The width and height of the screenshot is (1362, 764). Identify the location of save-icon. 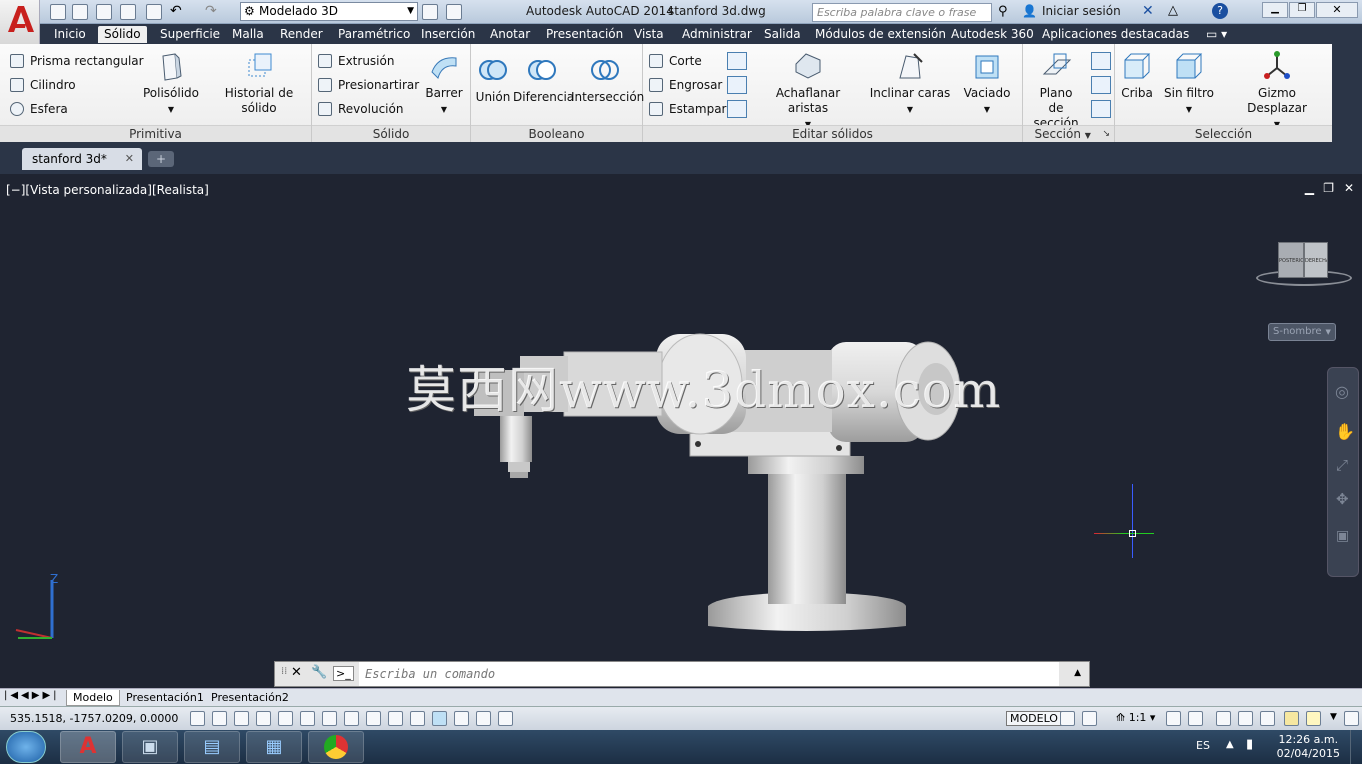
(104, 12).